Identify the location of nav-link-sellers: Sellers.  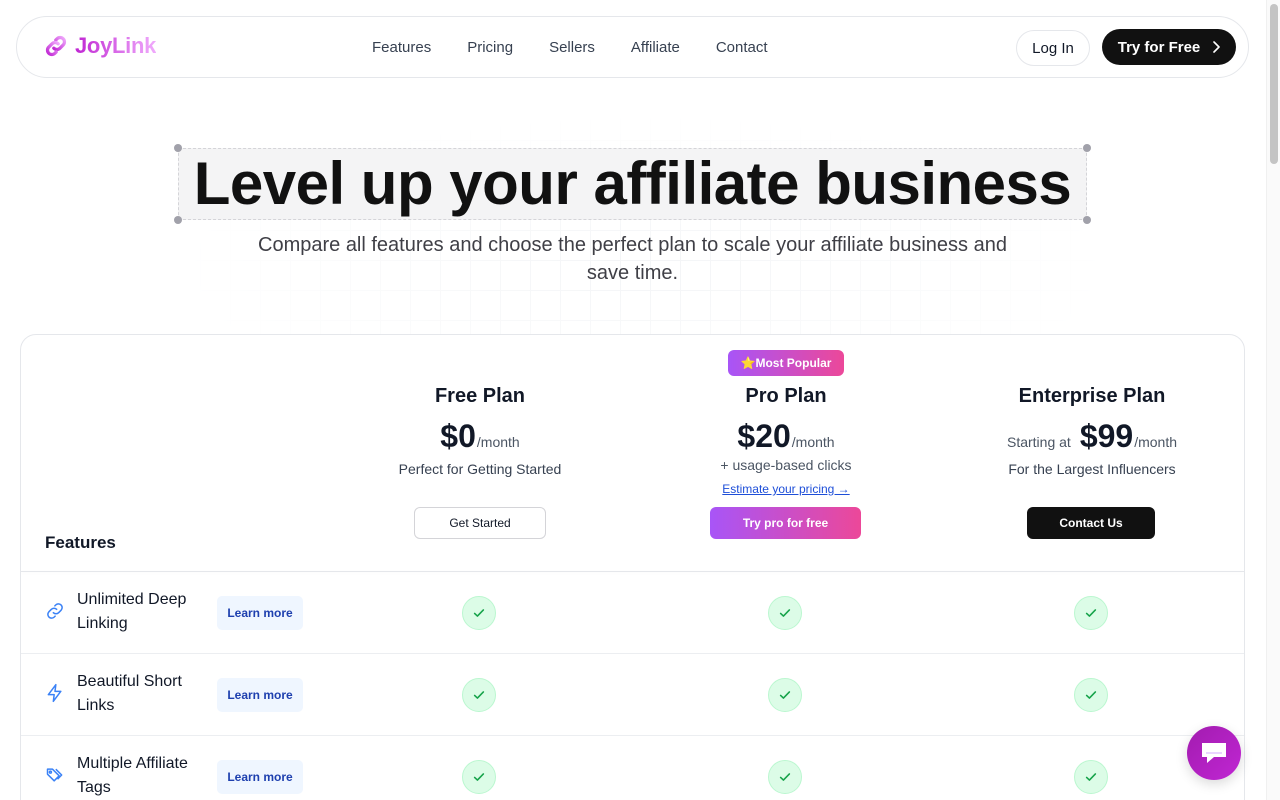
(572, 47).